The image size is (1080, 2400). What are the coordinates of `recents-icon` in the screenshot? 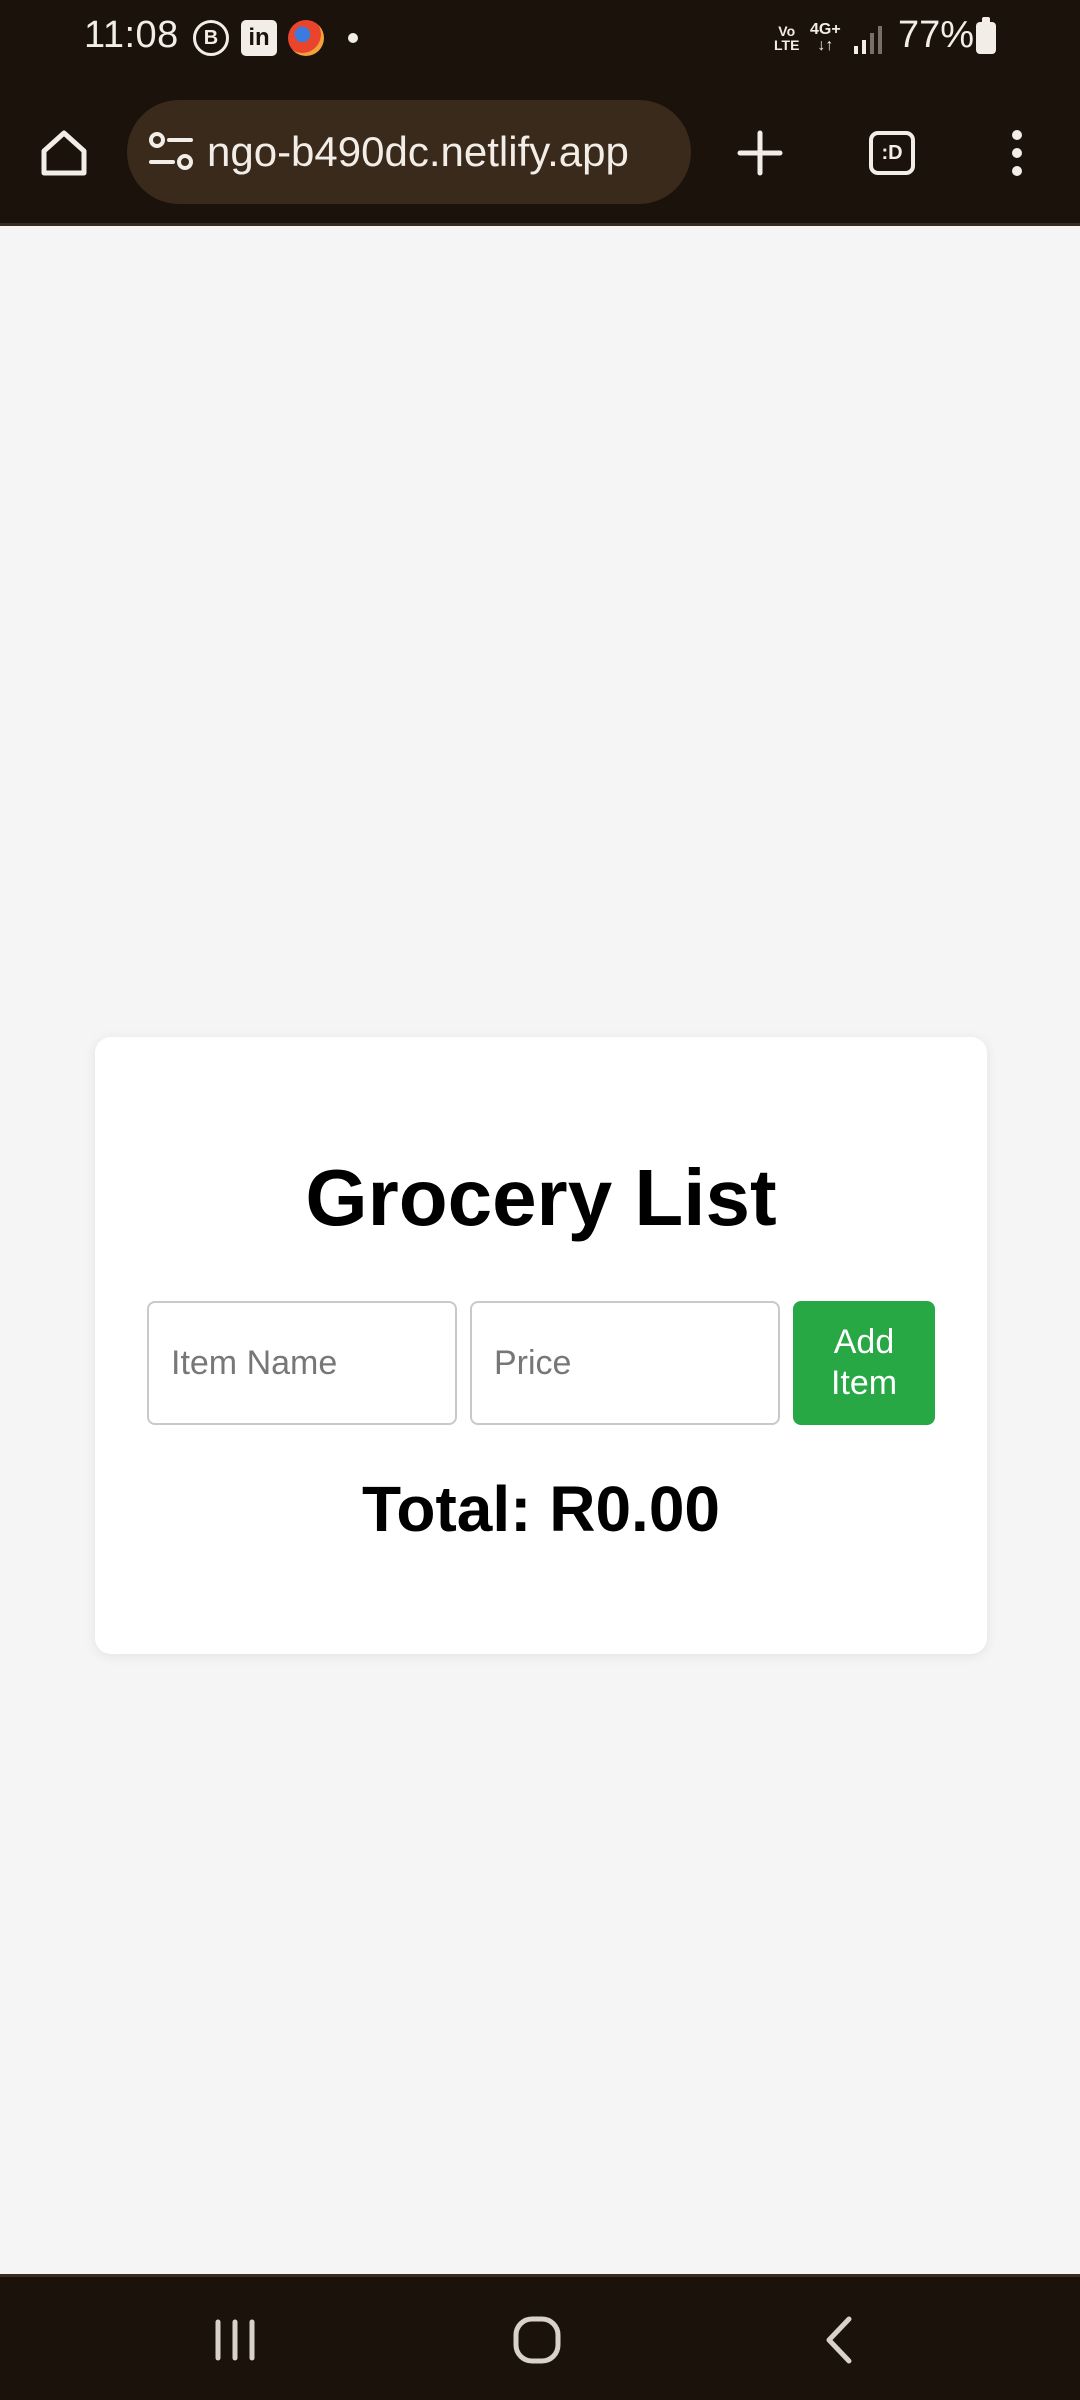 It's located at (235, 2340).